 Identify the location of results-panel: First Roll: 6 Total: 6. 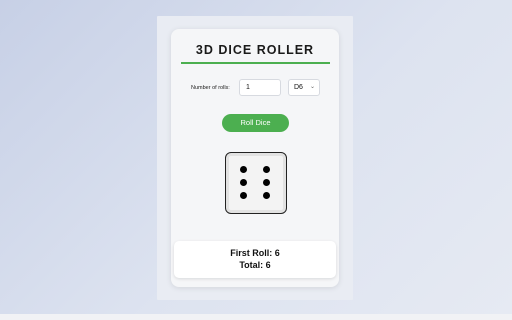
(255, 259).